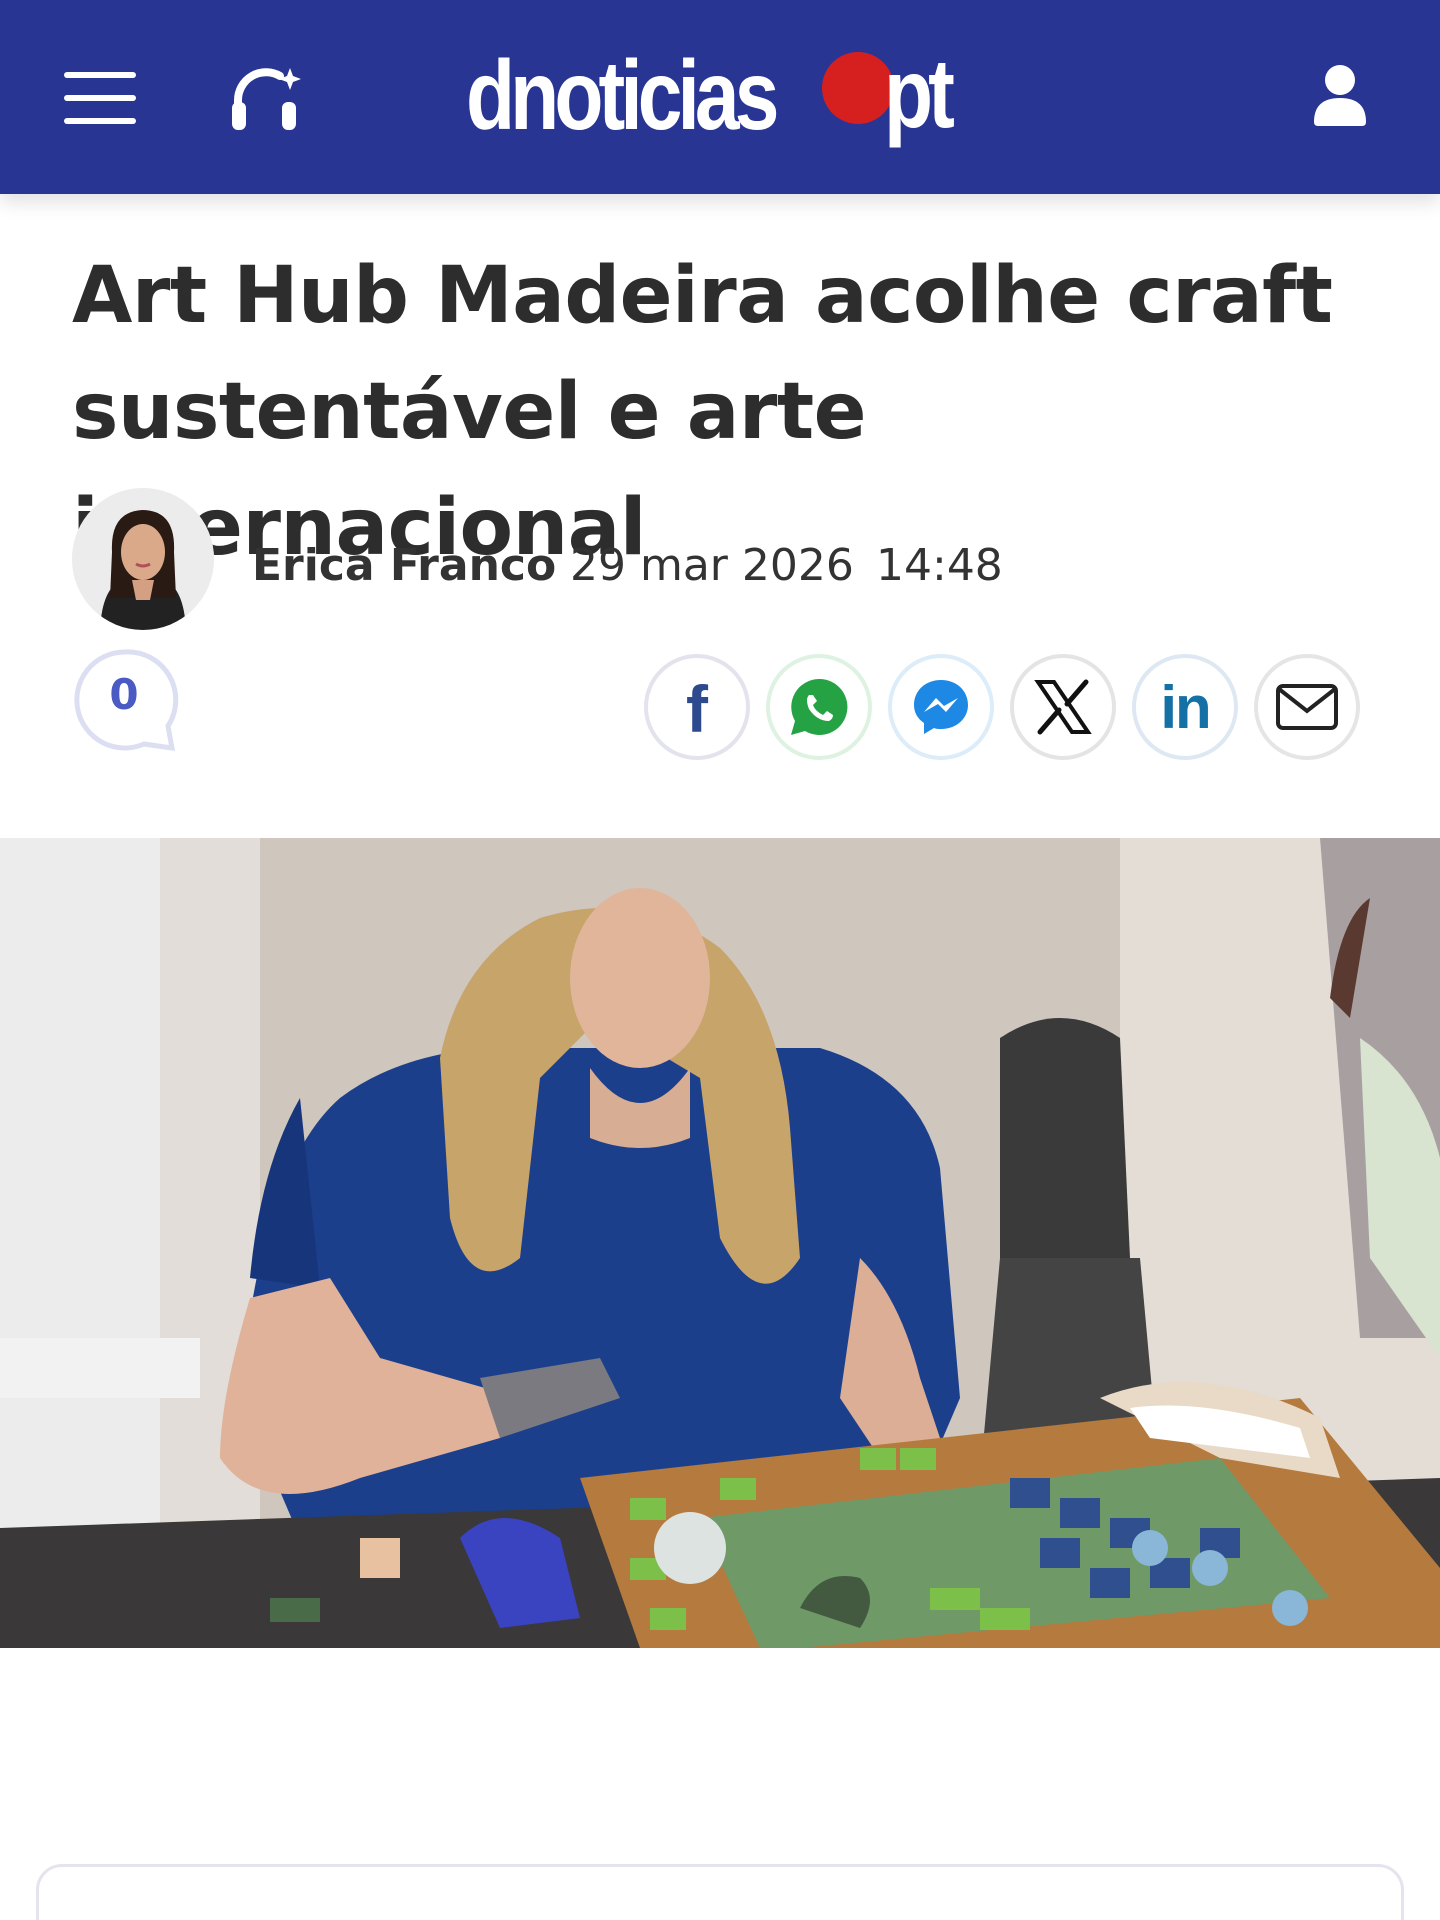  Describe the element at coordinates (268, 98) in the screenshot. I see `headphones-sparkle-icon` at that location.